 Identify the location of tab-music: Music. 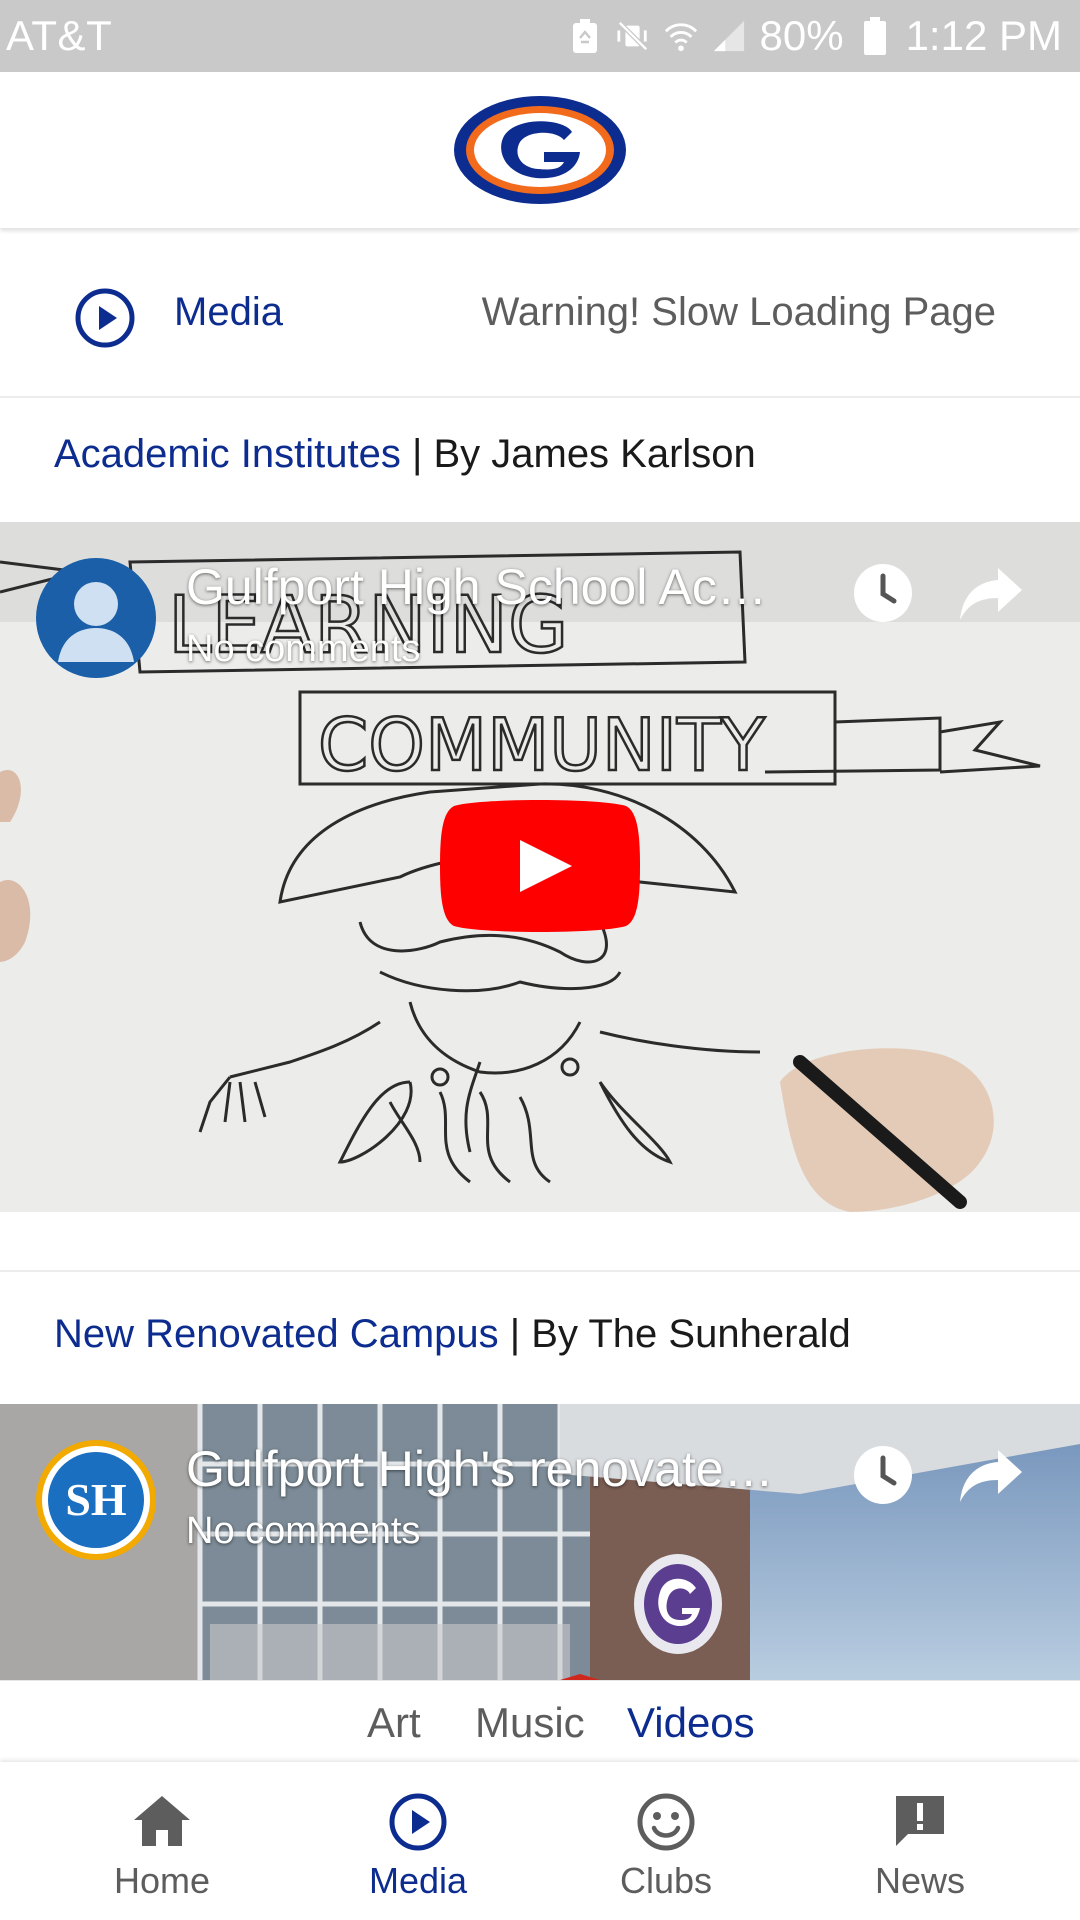
(530, 1723).